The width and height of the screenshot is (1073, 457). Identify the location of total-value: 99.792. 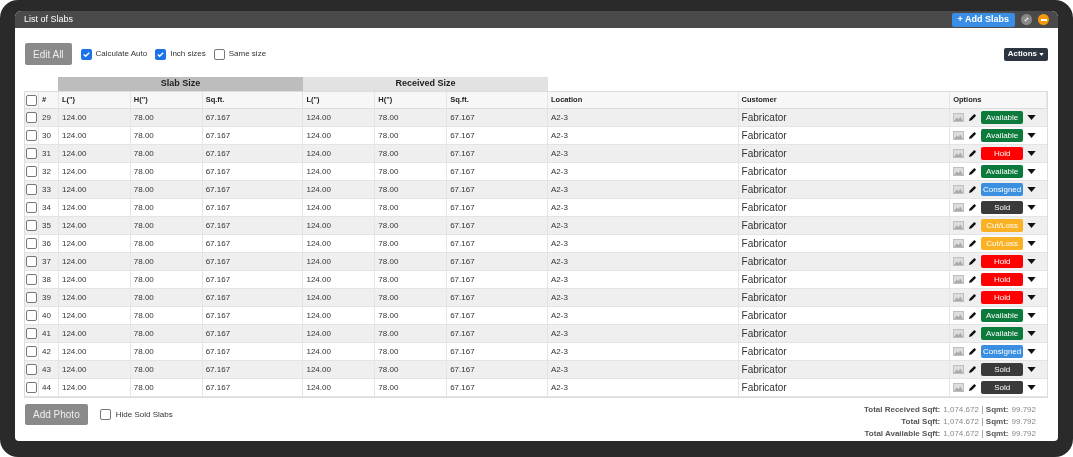
(1023, 422).